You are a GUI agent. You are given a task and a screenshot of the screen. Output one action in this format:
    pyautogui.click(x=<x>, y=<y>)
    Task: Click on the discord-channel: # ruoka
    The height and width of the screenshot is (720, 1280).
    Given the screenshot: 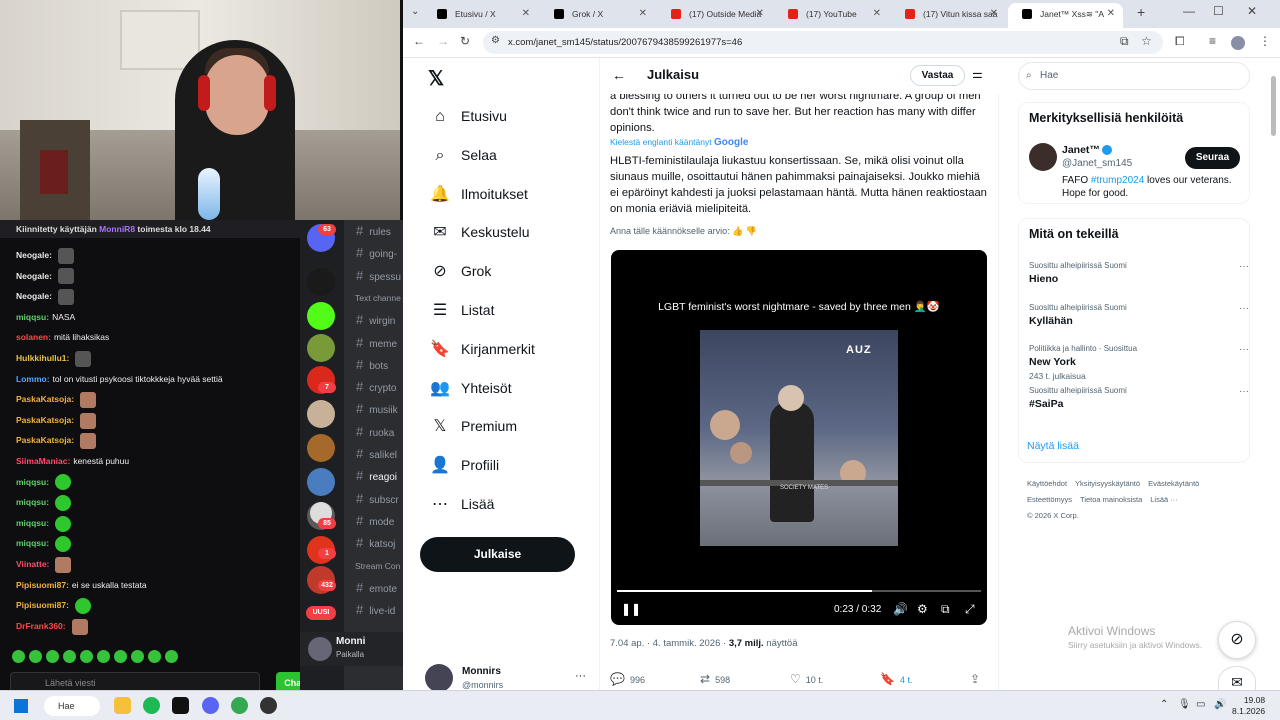 What is the action you would take?
    pyautogui.click(x=375, y=431)
    